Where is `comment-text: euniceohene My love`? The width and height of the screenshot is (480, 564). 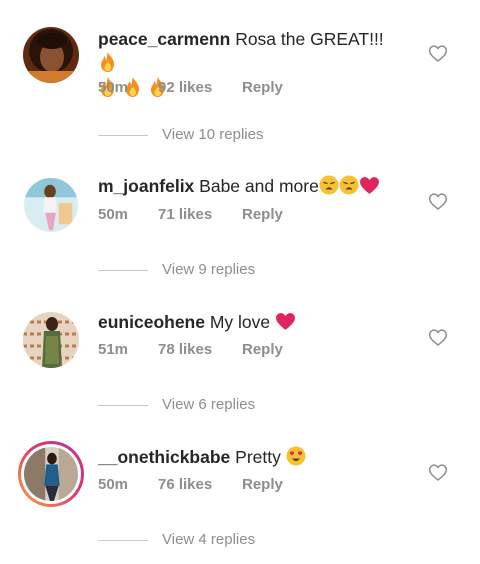
comment-text: euniceohene My love is located at coordinates (253, 322).